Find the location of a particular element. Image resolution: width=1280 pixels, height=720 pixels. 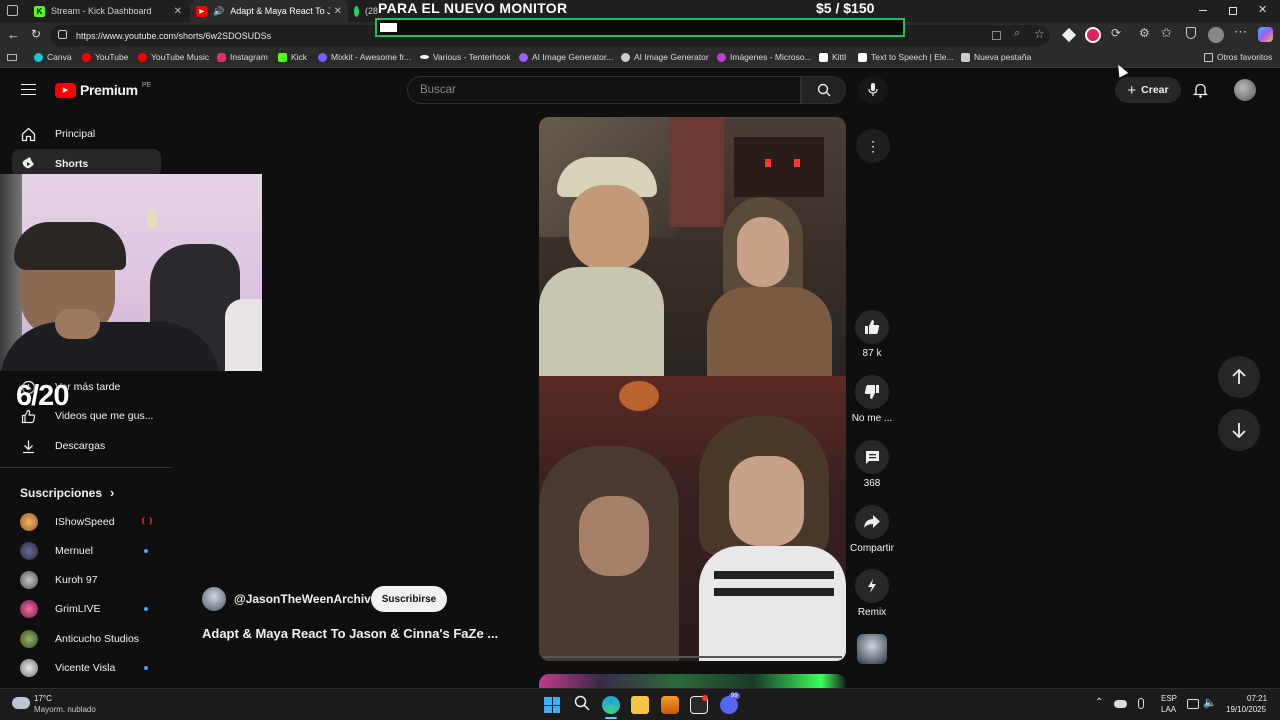

minimize-icon is located at coordinates (1203, 10).